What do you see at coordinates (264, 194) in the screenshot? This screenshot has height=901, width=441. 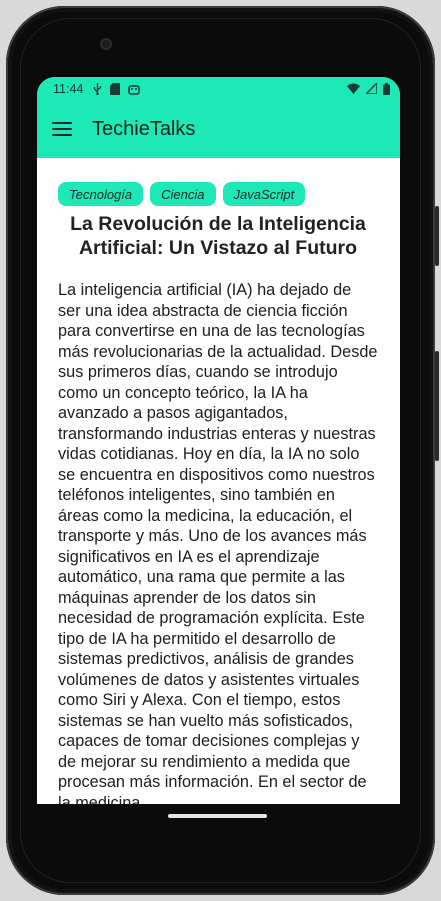 I see `tag-chip-javascript: JavaScript` at bounding box center [264, 194].